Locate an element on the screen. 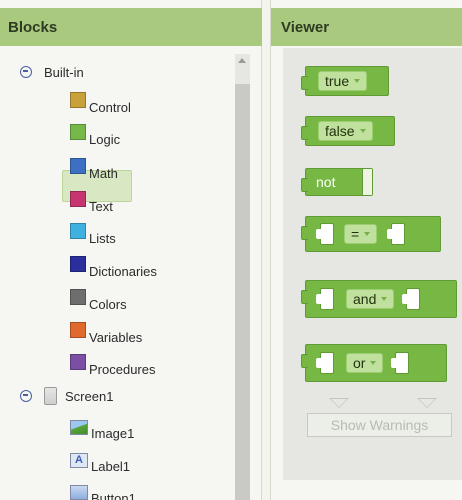  tree-item-button1: Button1 is located at coordinates (103, 491).